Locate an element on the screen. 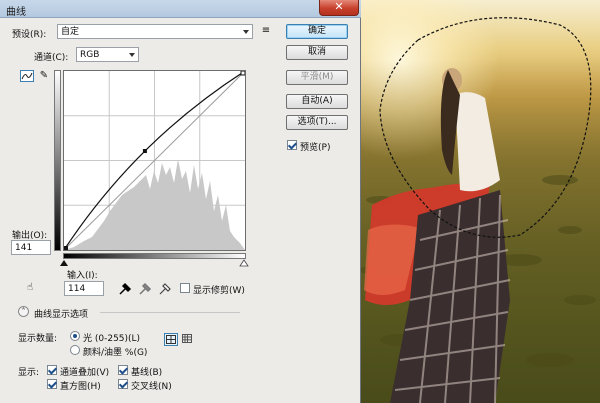  curve-graph is located at coordinates (154, 160).